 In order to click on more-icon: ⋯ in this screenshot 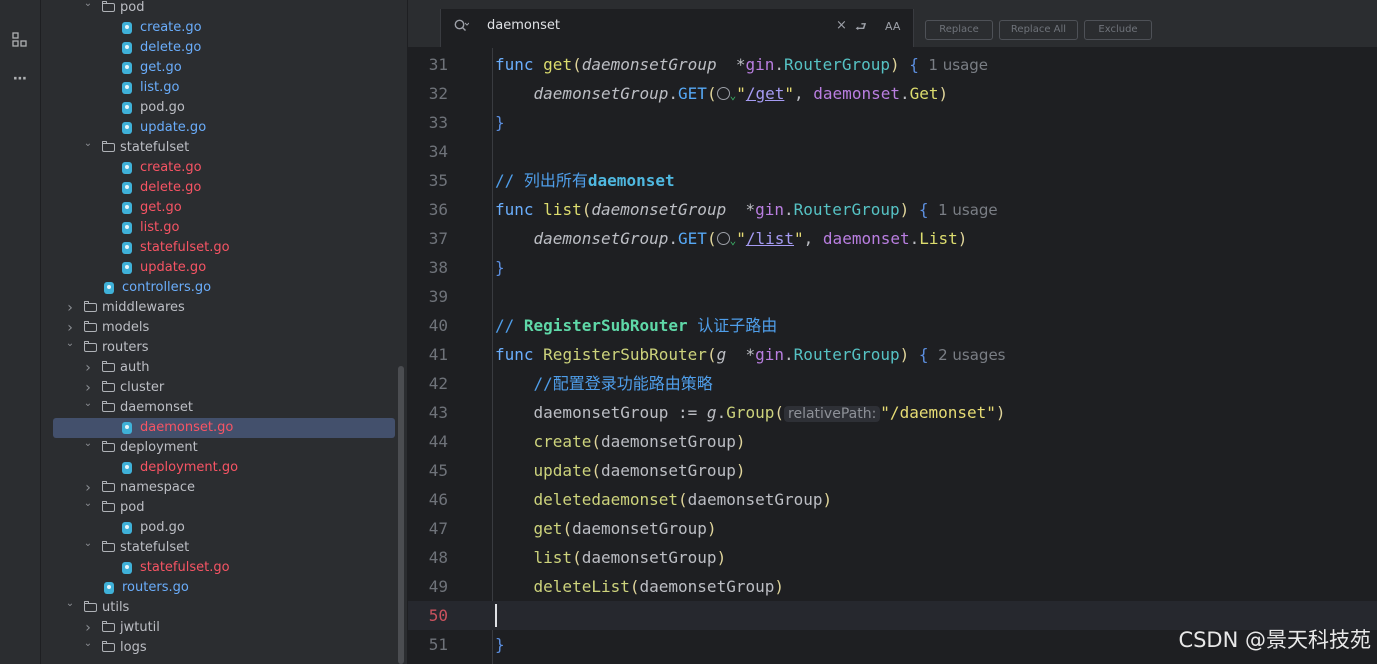, I will do `click(20, 79)`.